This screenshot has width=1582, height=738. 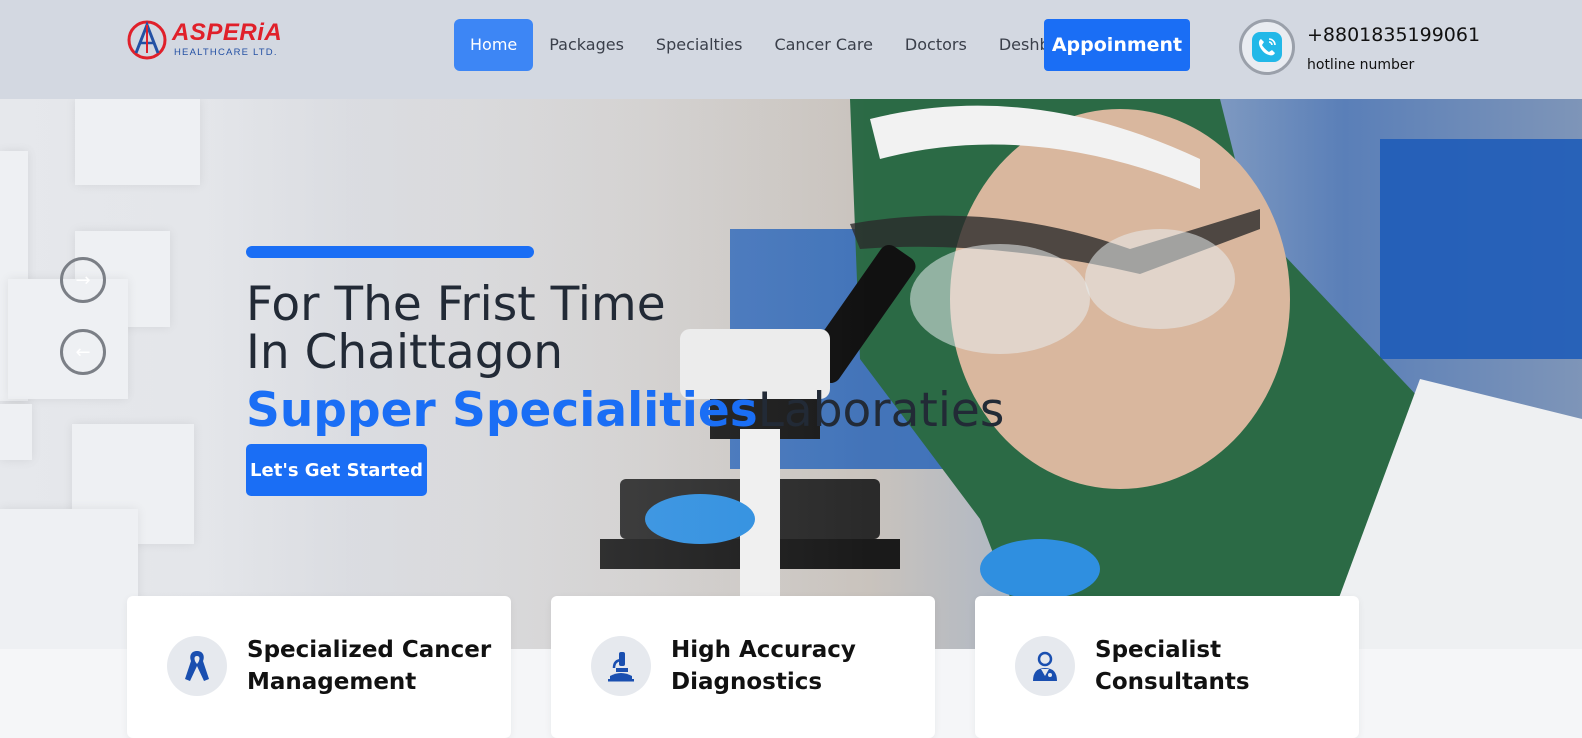 What do you see at coordinates (586, 45) in the screenshot?
I see `nav-packages: Packages` at bounding box center [586, 45].